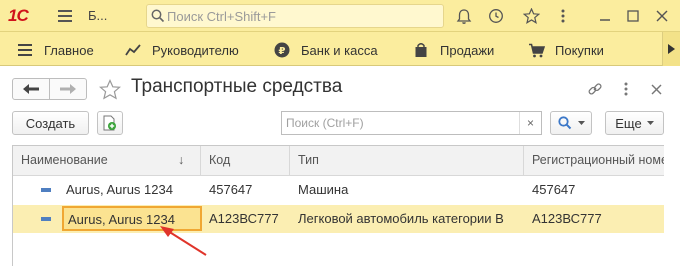 The height and width of the screenshot is (266, 680). I want to click on hamburger-menu-icon, so click(65, 16).